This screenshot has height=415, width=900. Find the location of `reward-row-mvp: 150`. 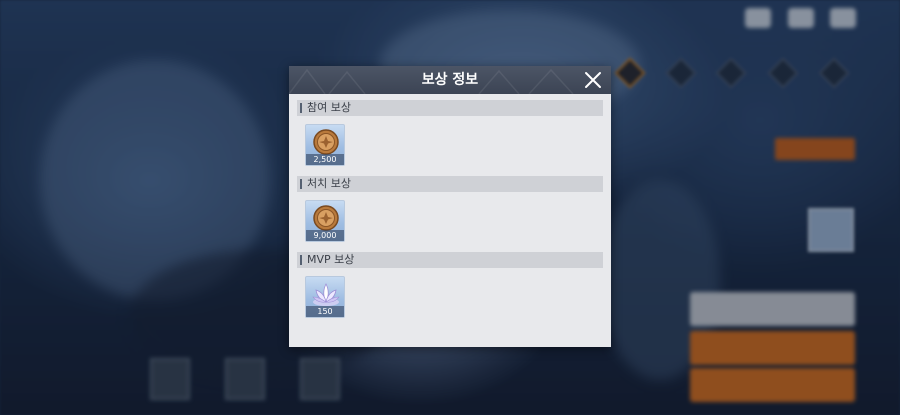

reward-row-mvp: 150 is located at coordinates (450, 299).